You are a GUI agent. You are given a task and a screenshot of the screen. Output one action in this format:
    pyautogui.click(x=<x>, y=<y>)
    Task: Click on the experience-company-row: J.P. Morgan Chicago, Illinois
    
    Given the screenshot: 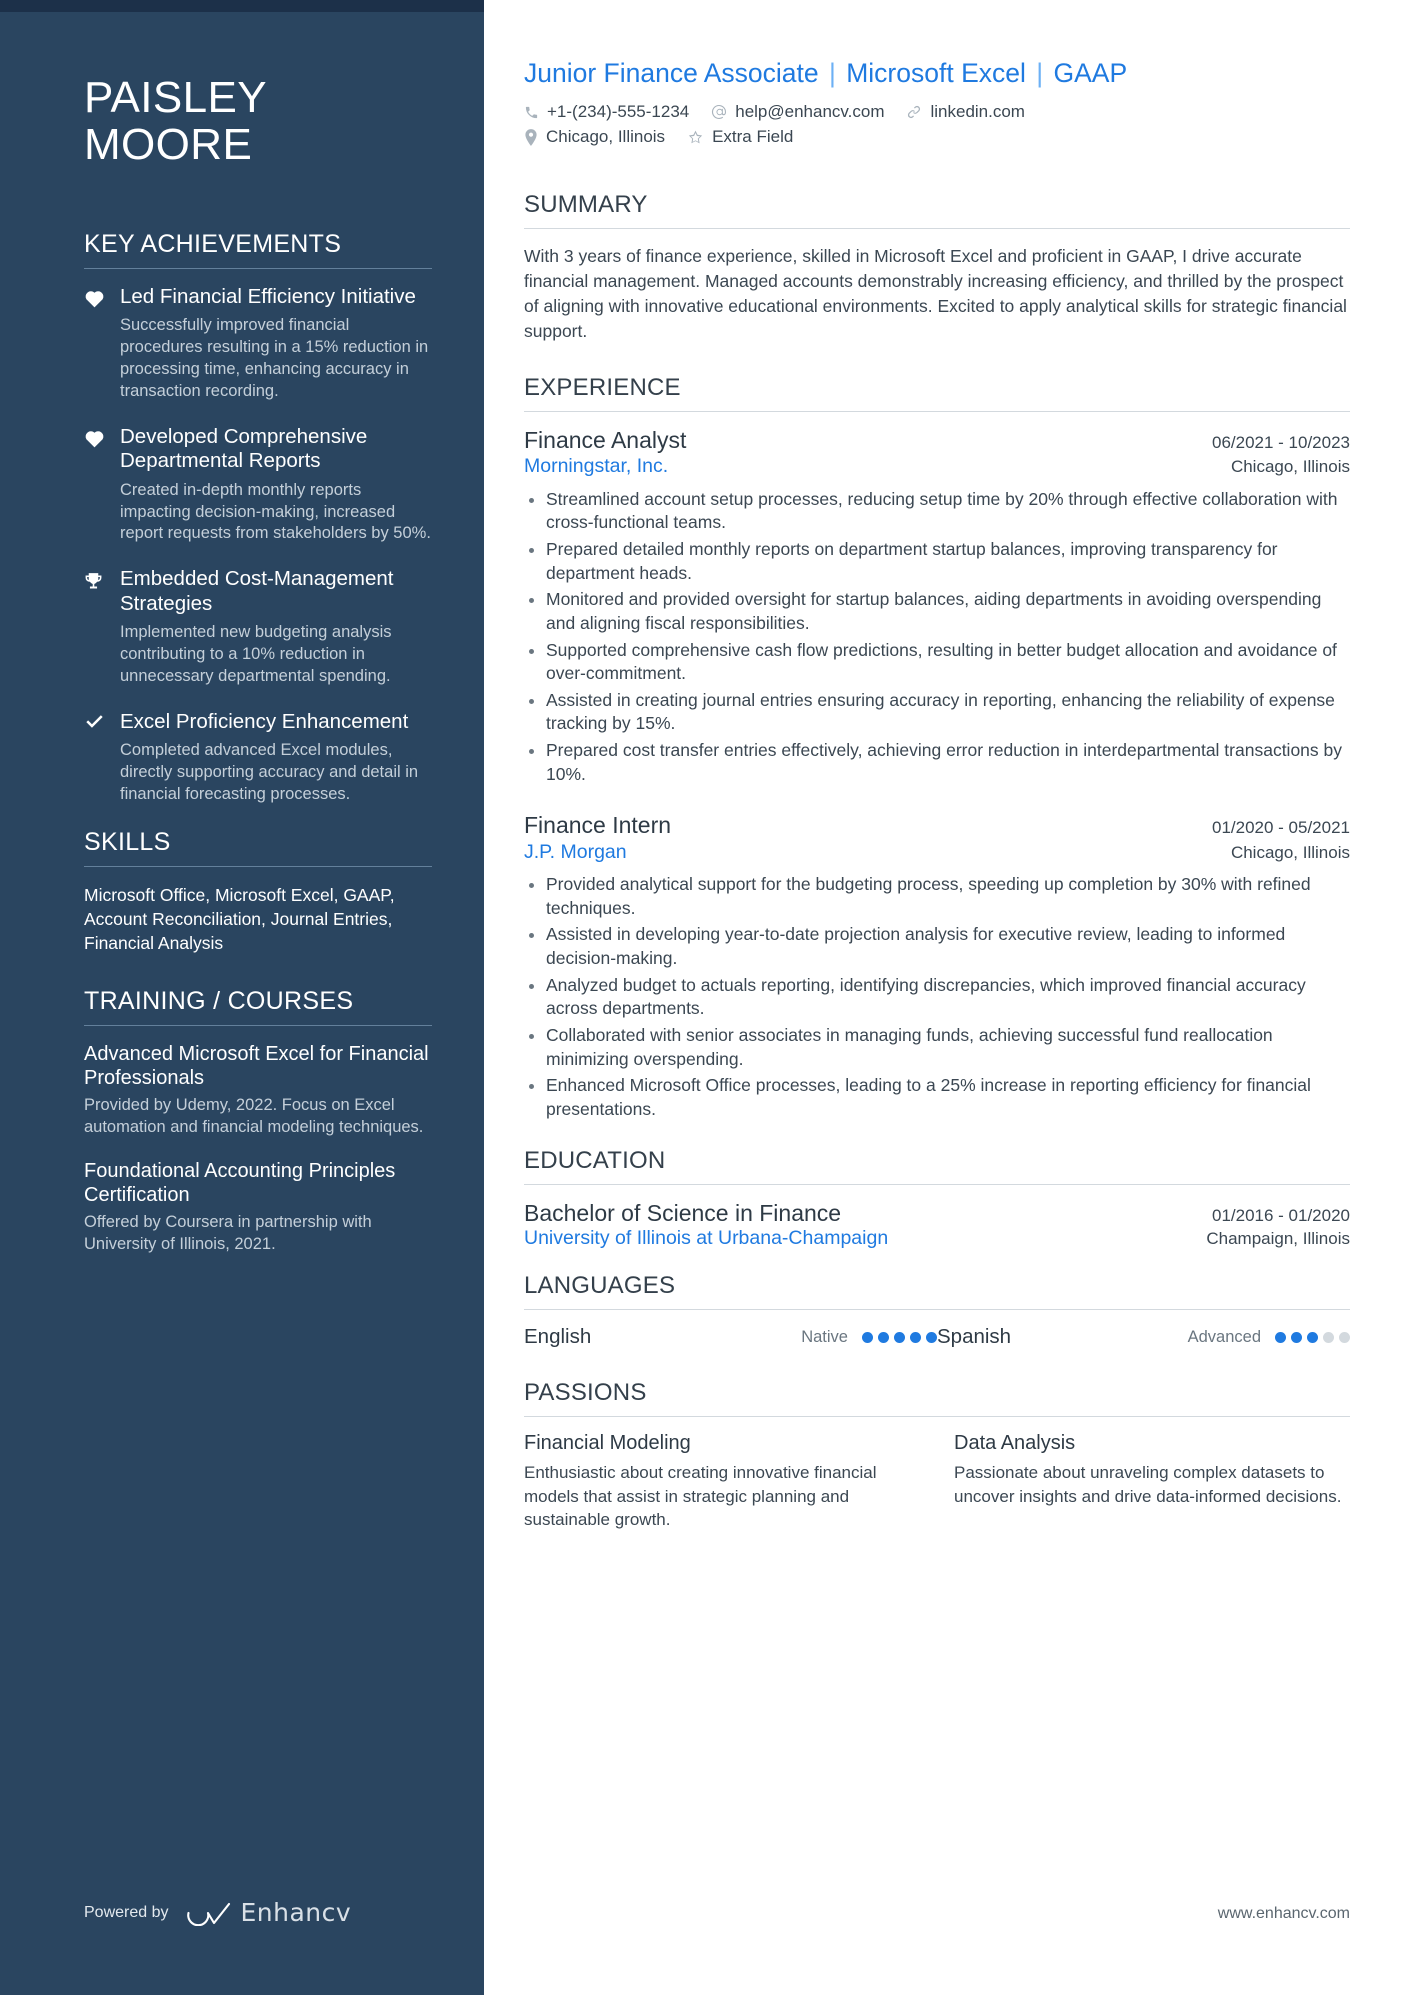 What is the action you would take?
    pyautogui.click(x=937, y=852)
    